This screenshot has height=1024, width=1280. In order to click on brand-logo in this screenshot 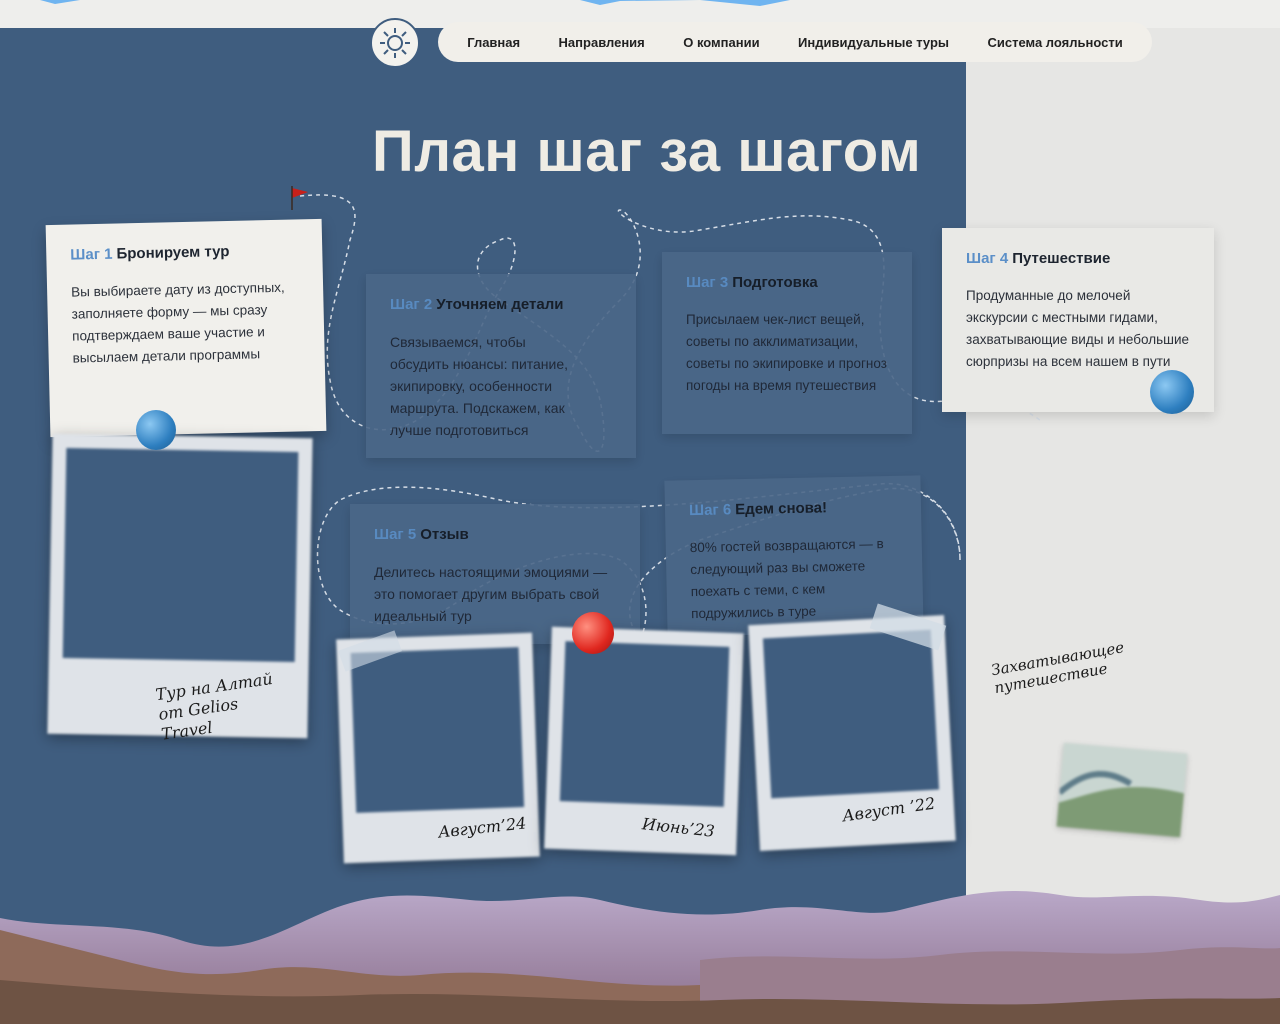, I will do `click(395, 43)`.